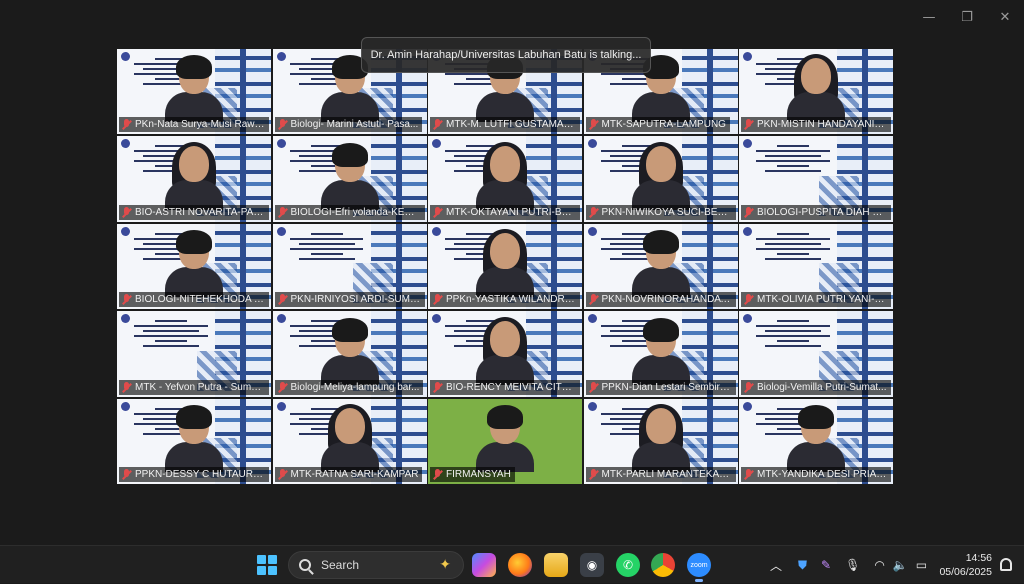 The image size is (1024, 584). What do you see at coordinates (267, 565) in the screenshot?
I see `start-button` at bounding box center [267, 565].